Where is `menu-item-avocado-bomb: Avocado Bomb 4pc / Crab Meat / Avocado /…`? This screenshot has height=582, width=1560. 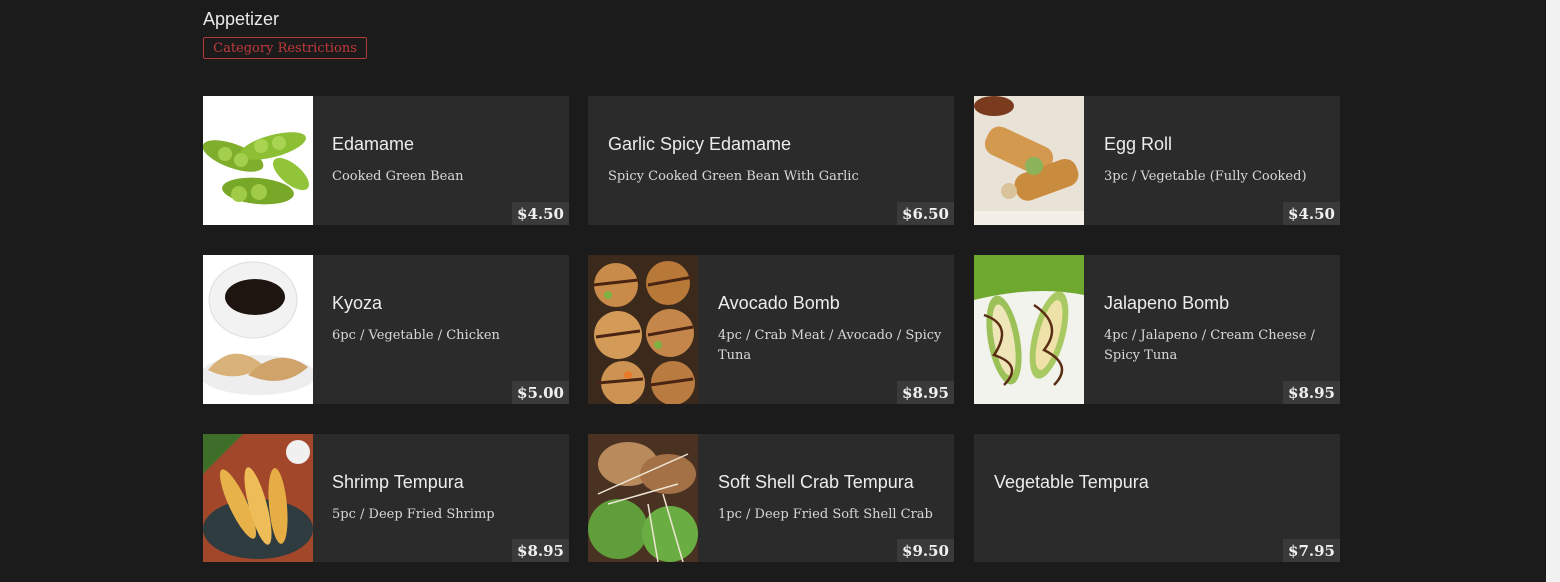 menu-item-avocado-bomb: Avocado Bomb 4pc / Crab Meat / Avocado /… is located at coordinates (771, 329).